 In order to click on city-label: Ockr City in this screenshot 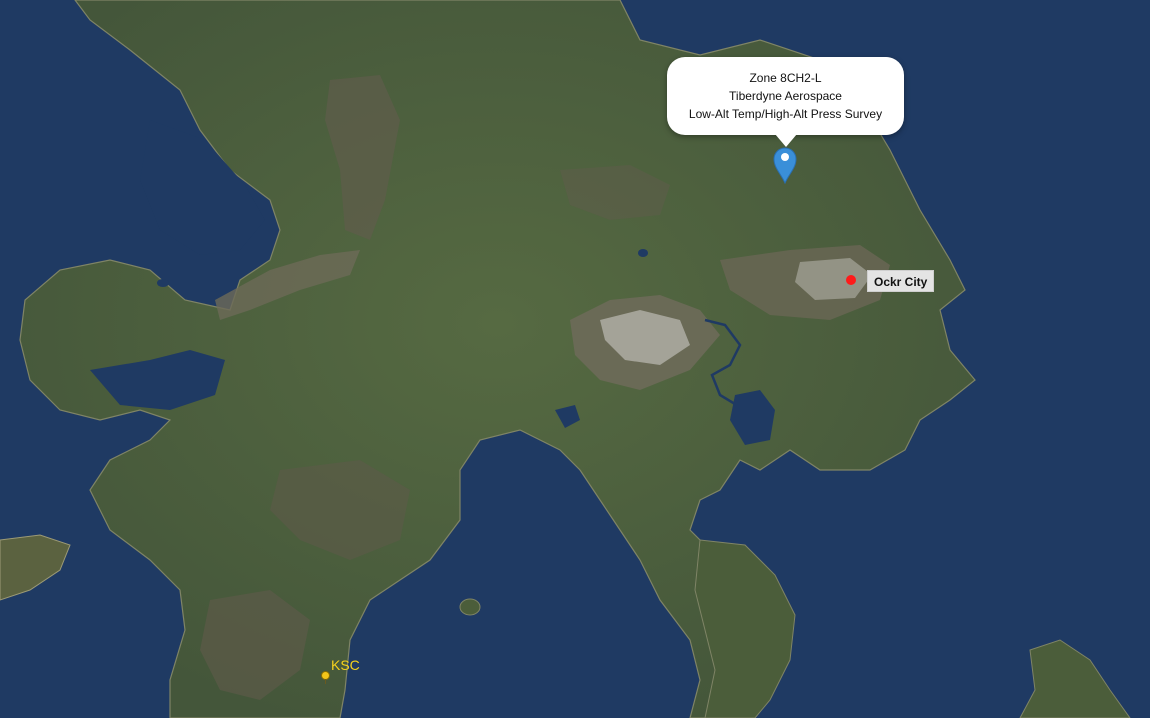, I will do `click(901, 281)`.